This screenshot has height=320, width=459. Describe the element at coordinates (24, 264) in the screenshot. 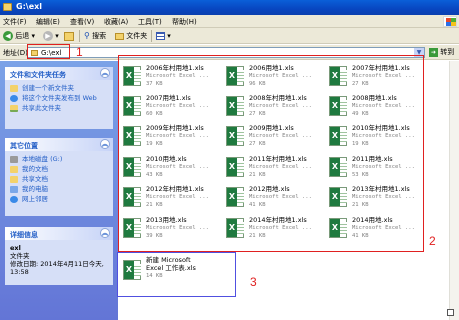

I see `details-modified-label: 修改日期:` at that location.